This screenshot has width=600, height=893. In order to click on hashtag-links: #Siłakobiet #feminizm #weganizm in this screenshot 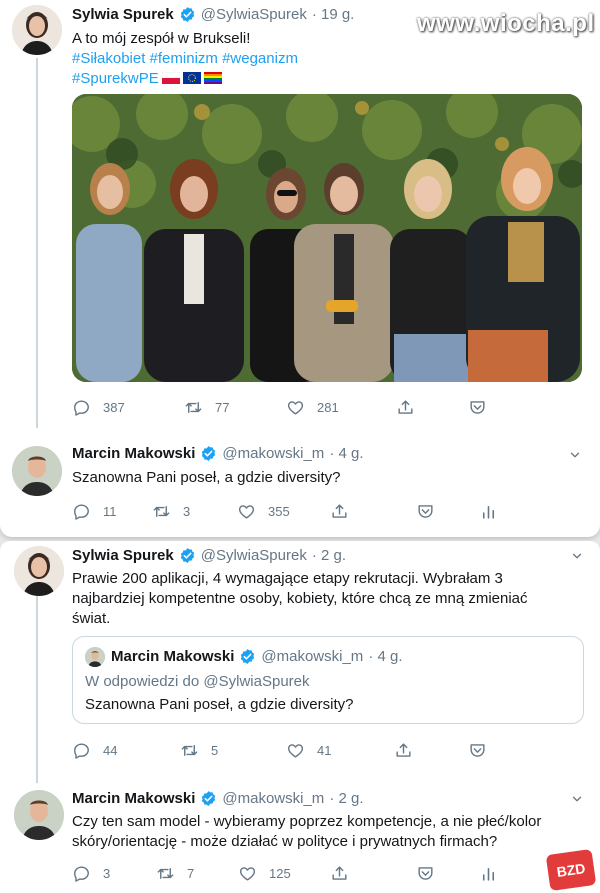, I will do `click(322, 59)`.